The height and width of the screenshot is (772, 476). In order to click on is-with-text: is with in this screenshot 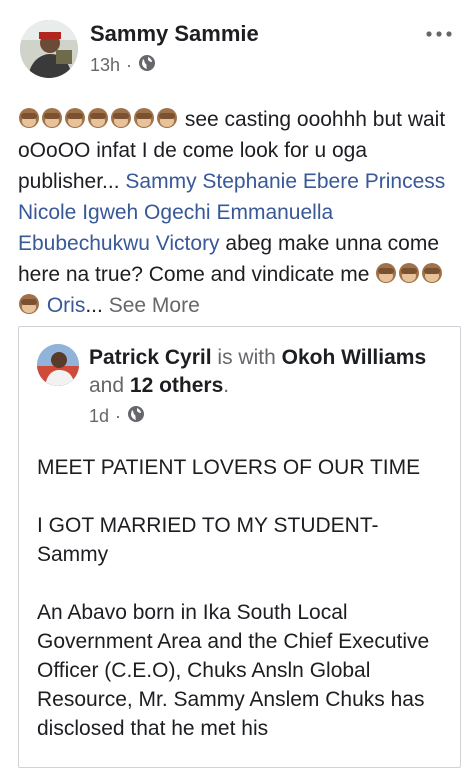, I will do `click(246, 357)`.